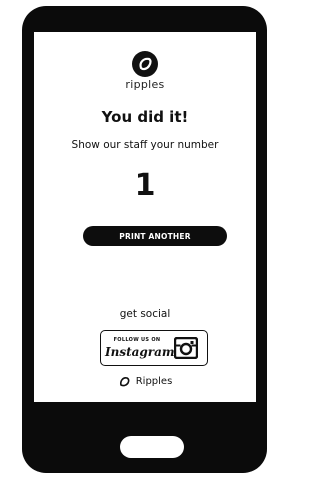  Describe the element at coordinates (155, 236) in the screenshot. I see `print-another-button: PRINT ANOTHER` at that location.